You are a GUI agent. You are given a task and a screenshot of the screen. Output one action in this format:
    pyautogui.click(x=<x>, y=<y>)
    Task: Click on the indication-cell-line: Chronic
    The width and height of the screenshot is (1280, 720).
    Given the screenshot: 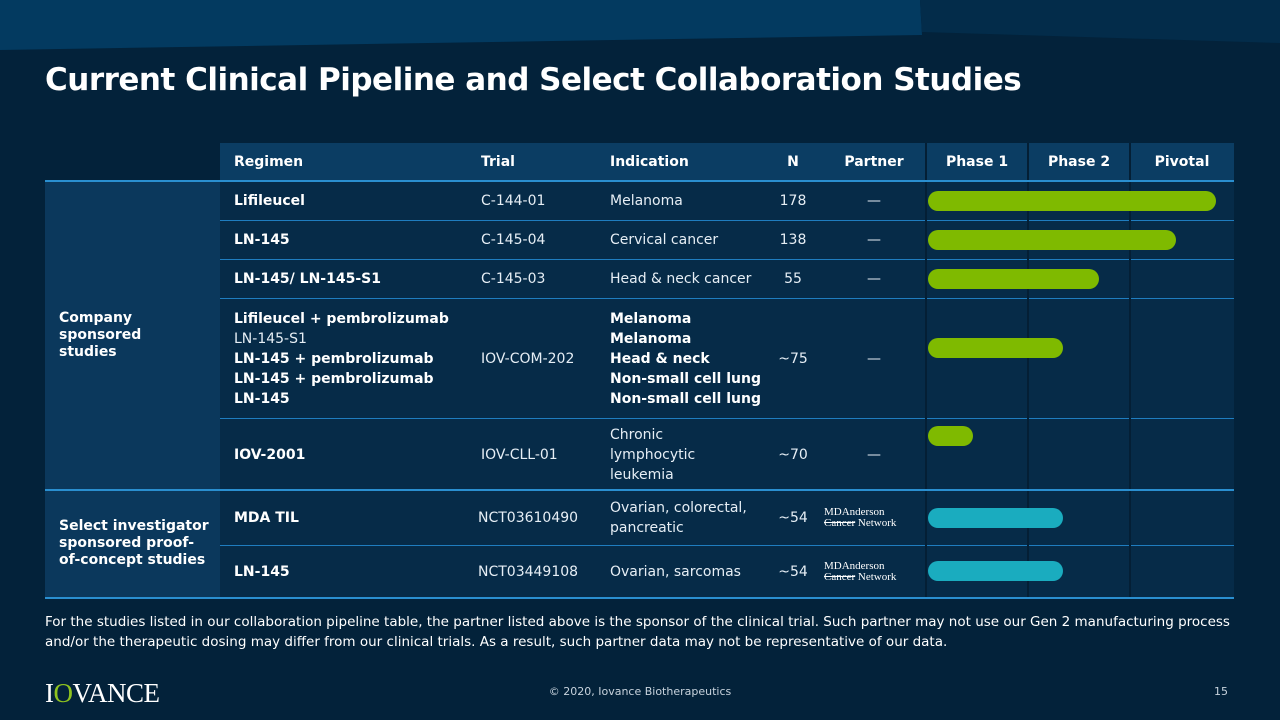 What is the action you would take?
    pyautogui.click(x=637, y=434)
    